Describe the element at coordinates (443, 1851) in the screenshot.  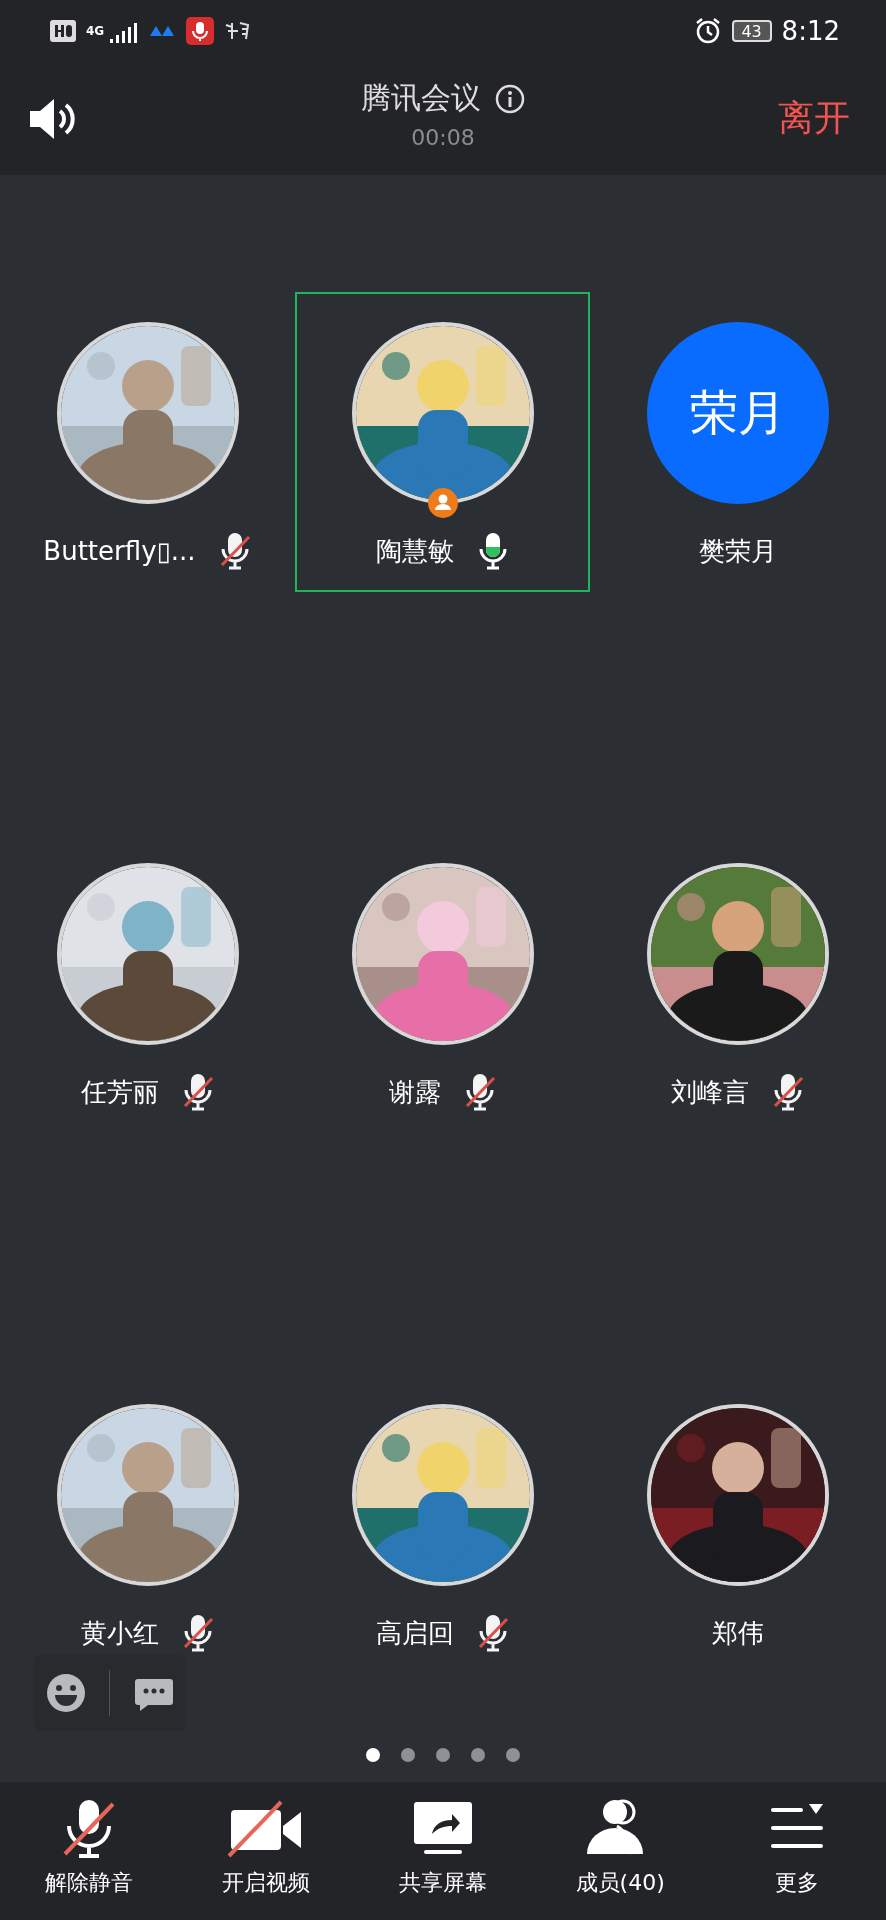
I see `toolbar-button: 共享屏幕` at that location.